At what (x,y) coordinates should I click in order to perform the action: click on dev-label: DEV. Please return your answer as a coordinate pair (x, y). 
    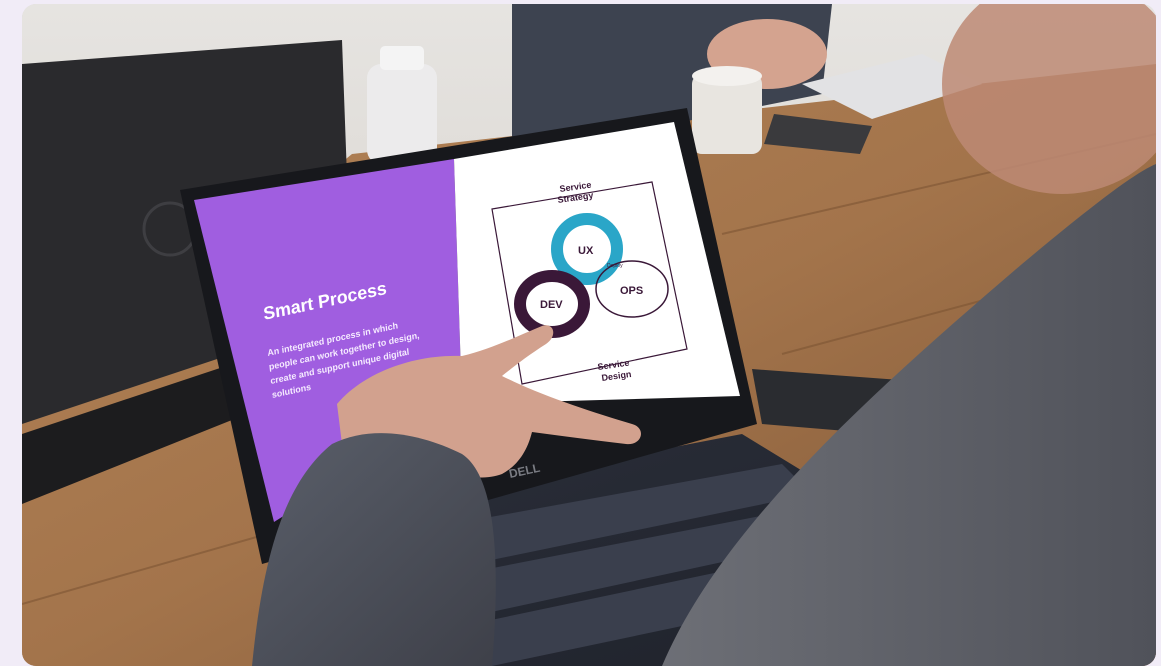
    Looking at the image, I should click on (551, 305).